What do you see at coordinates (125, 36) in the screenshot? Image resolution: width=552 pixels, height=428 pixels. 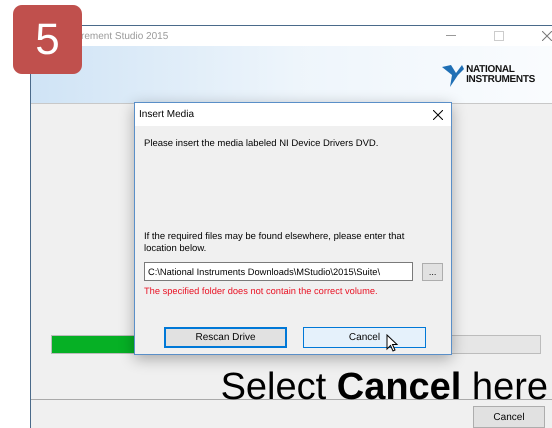 I see `window-title: rement Studio 2015` at bounding box center [125, 36].